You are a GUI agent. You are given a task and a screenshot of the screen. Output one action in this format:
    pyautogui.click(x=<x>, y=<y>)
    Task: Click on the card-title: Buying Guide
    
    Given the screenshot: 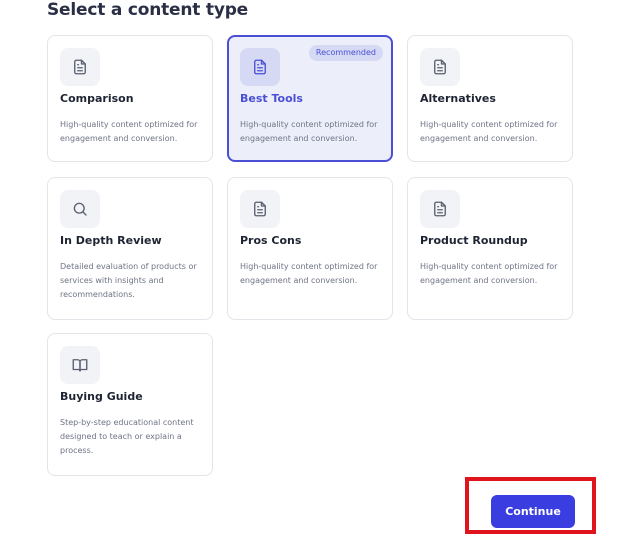 What is the action you would take?
    pyautogui.click(x=101, y=396)
    